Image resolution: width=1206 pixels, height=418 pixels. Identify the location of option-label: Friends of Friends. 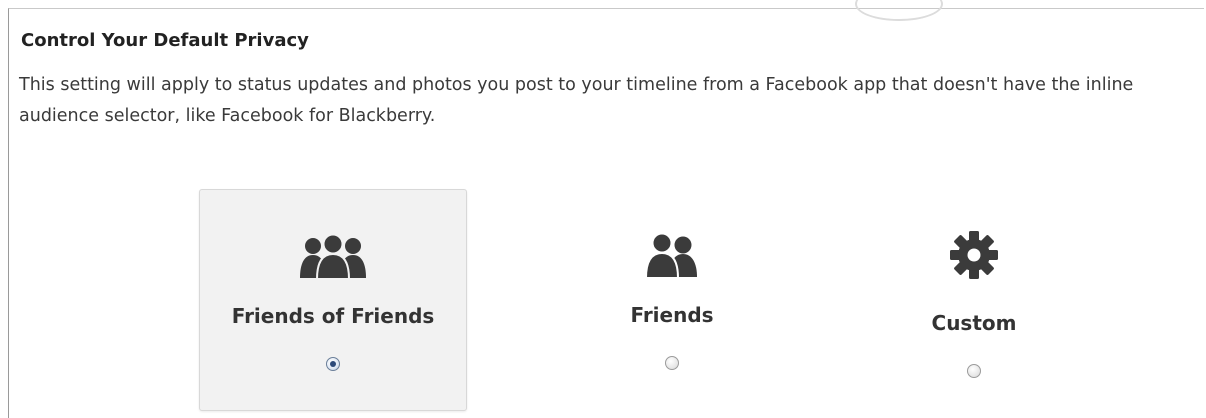
(333, 316).